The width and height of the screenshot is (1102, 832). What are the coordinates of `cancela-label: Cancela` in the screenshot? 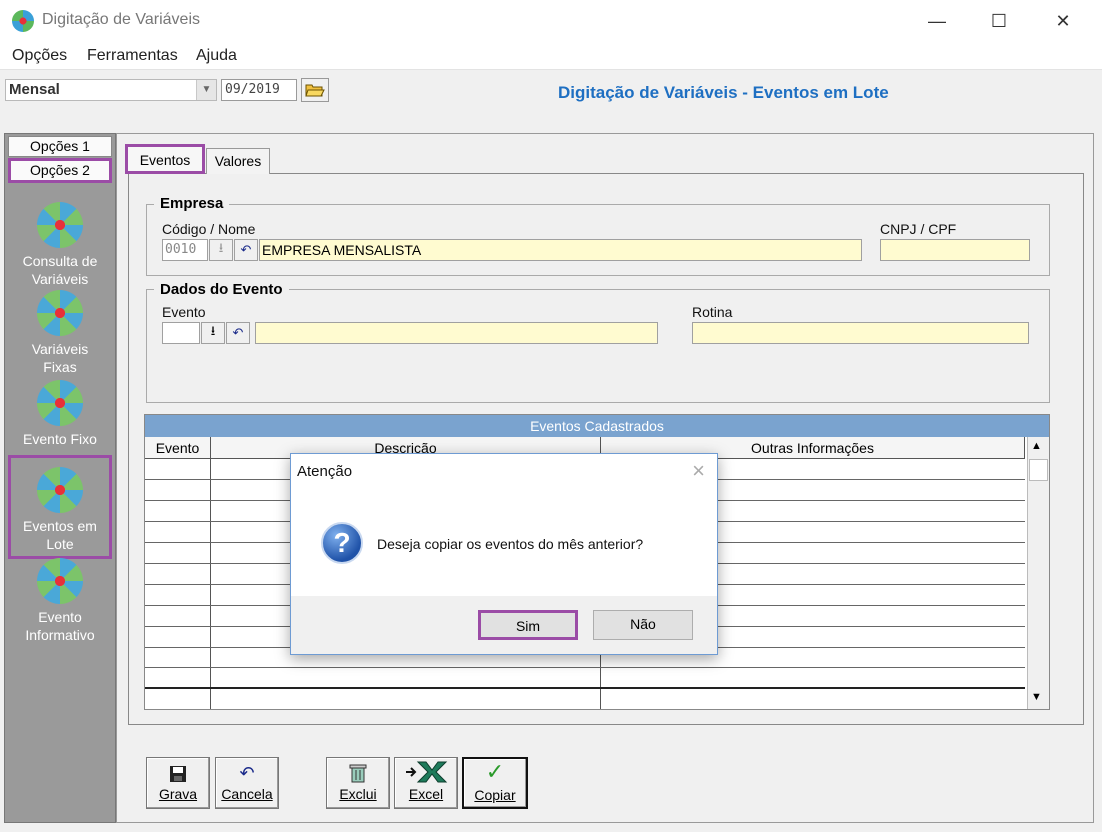 It's located at (247, 794).